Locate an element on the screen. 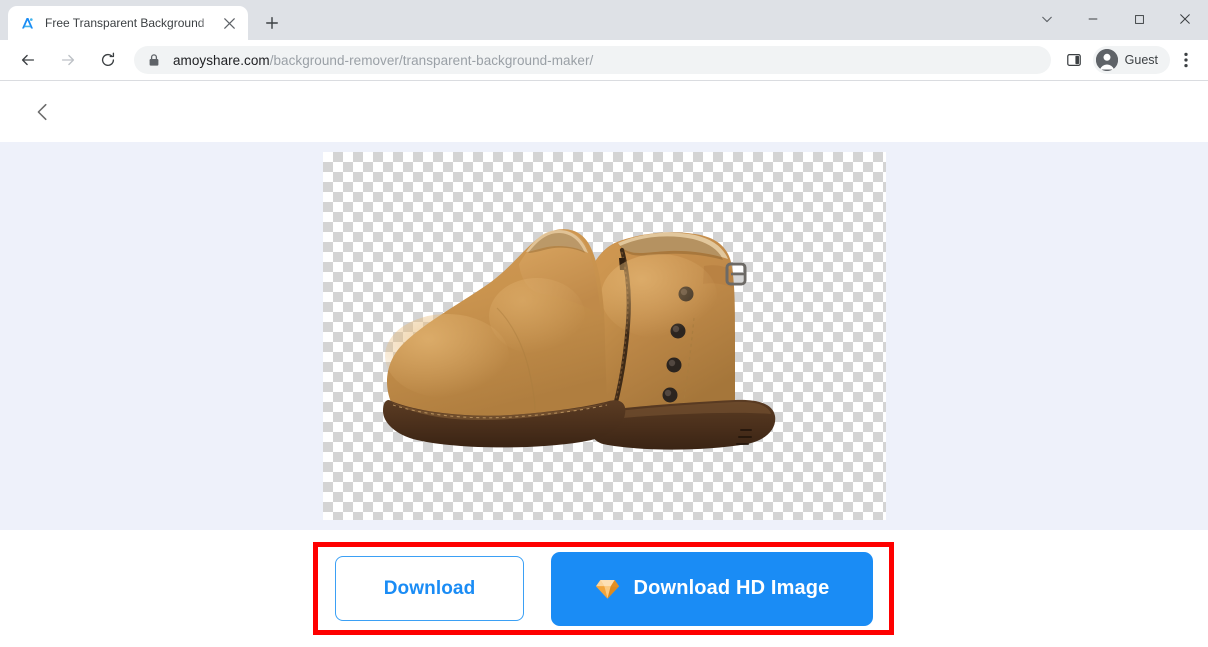  download-button-label: Download is located at coordinates (429, 588).